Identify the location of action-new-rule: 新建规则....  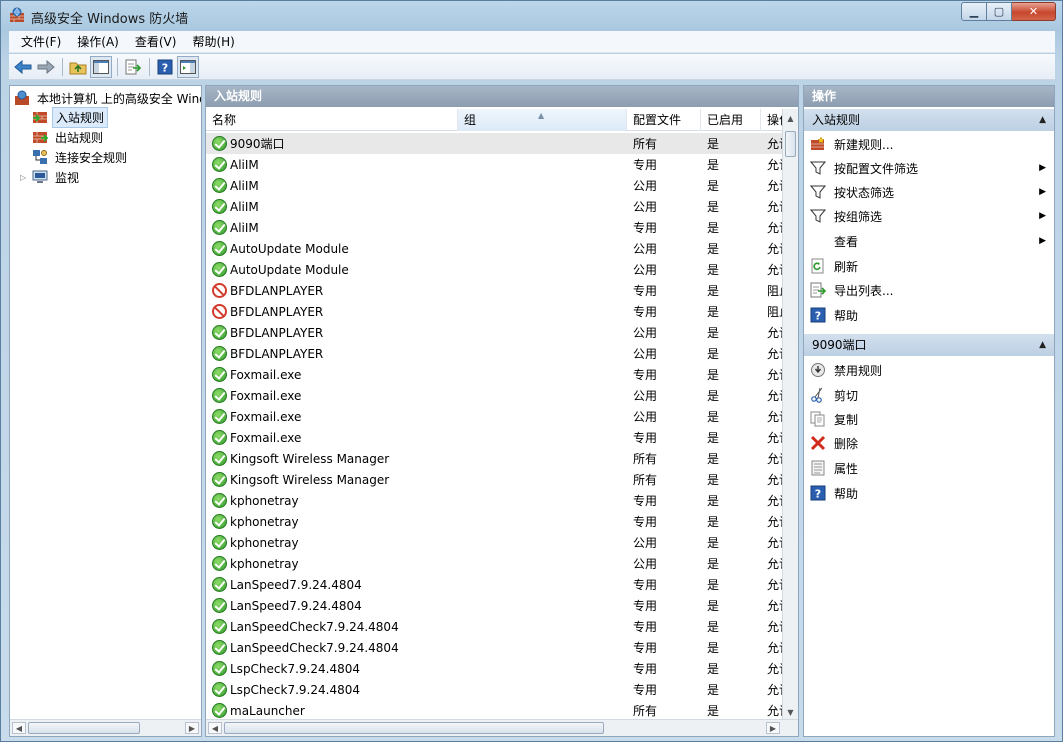
(929, 144).